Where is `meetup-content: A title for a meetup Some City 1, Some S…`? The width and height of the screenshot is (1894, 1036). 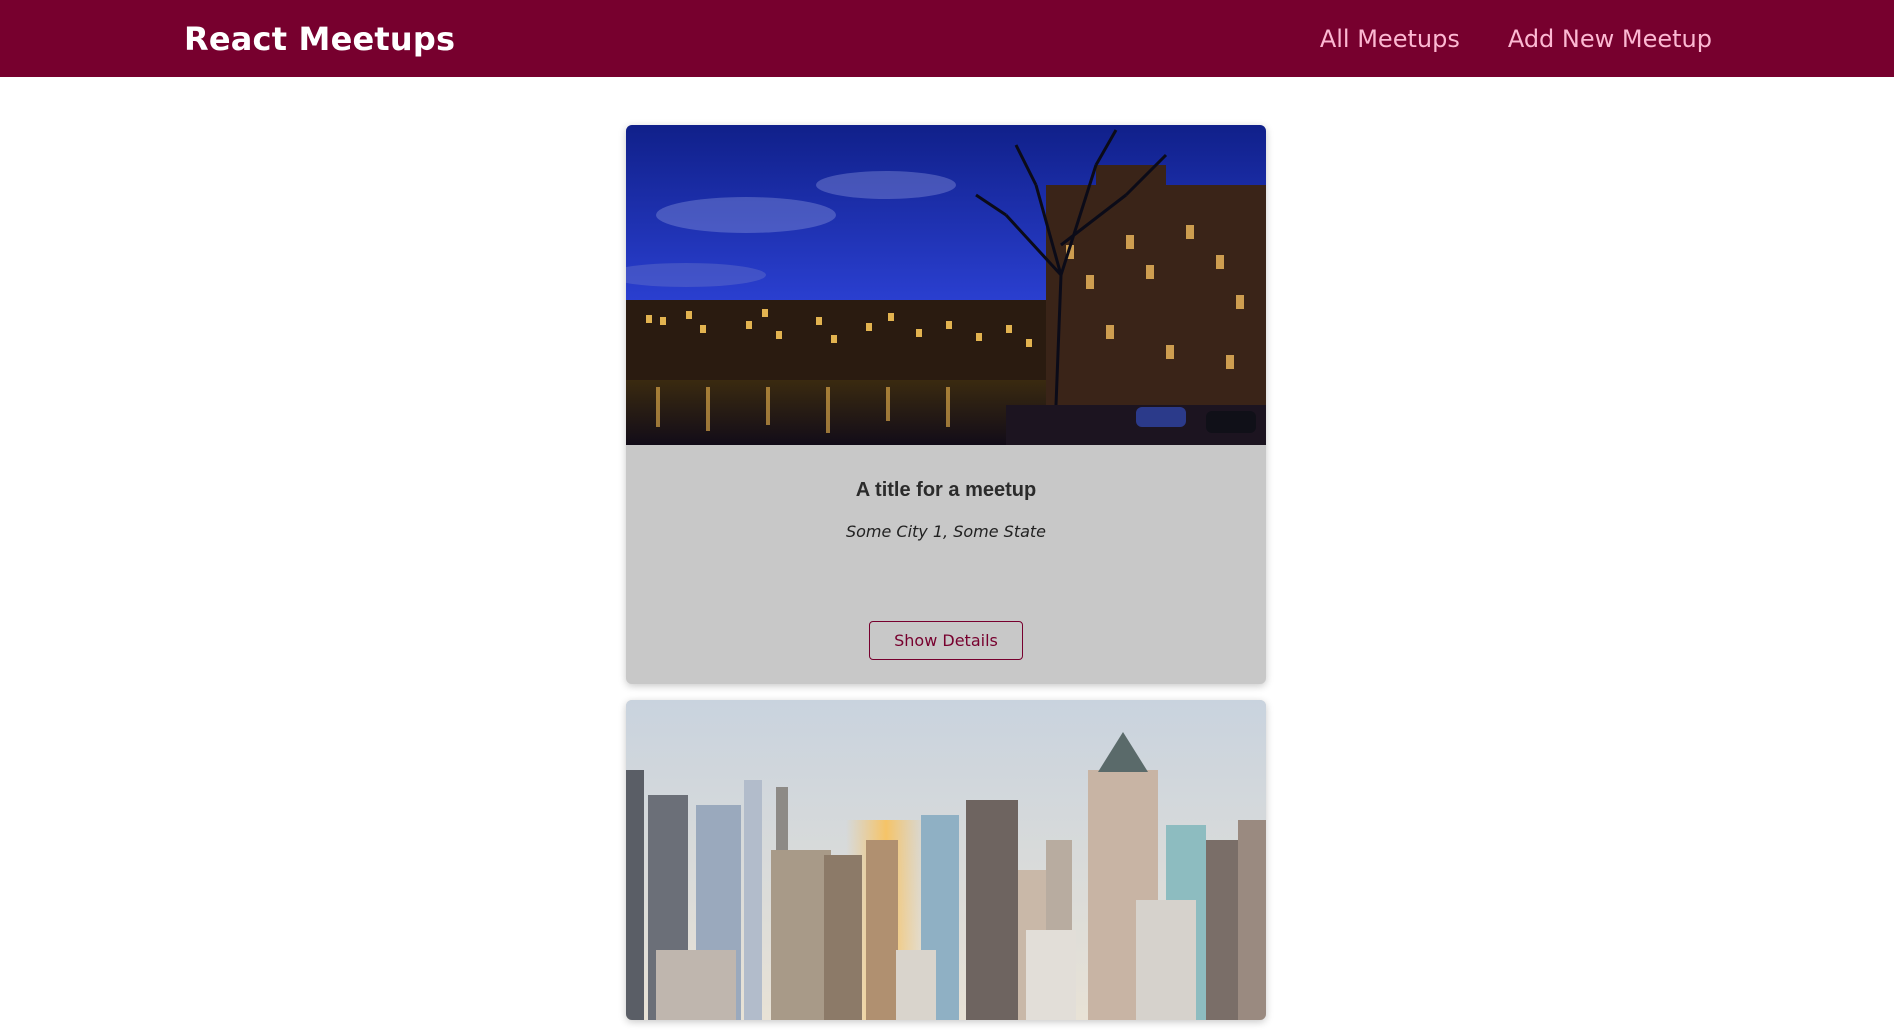
meetup-content: A title for a meetup Some City 1, Some S… is located at coordinates (946, 564).